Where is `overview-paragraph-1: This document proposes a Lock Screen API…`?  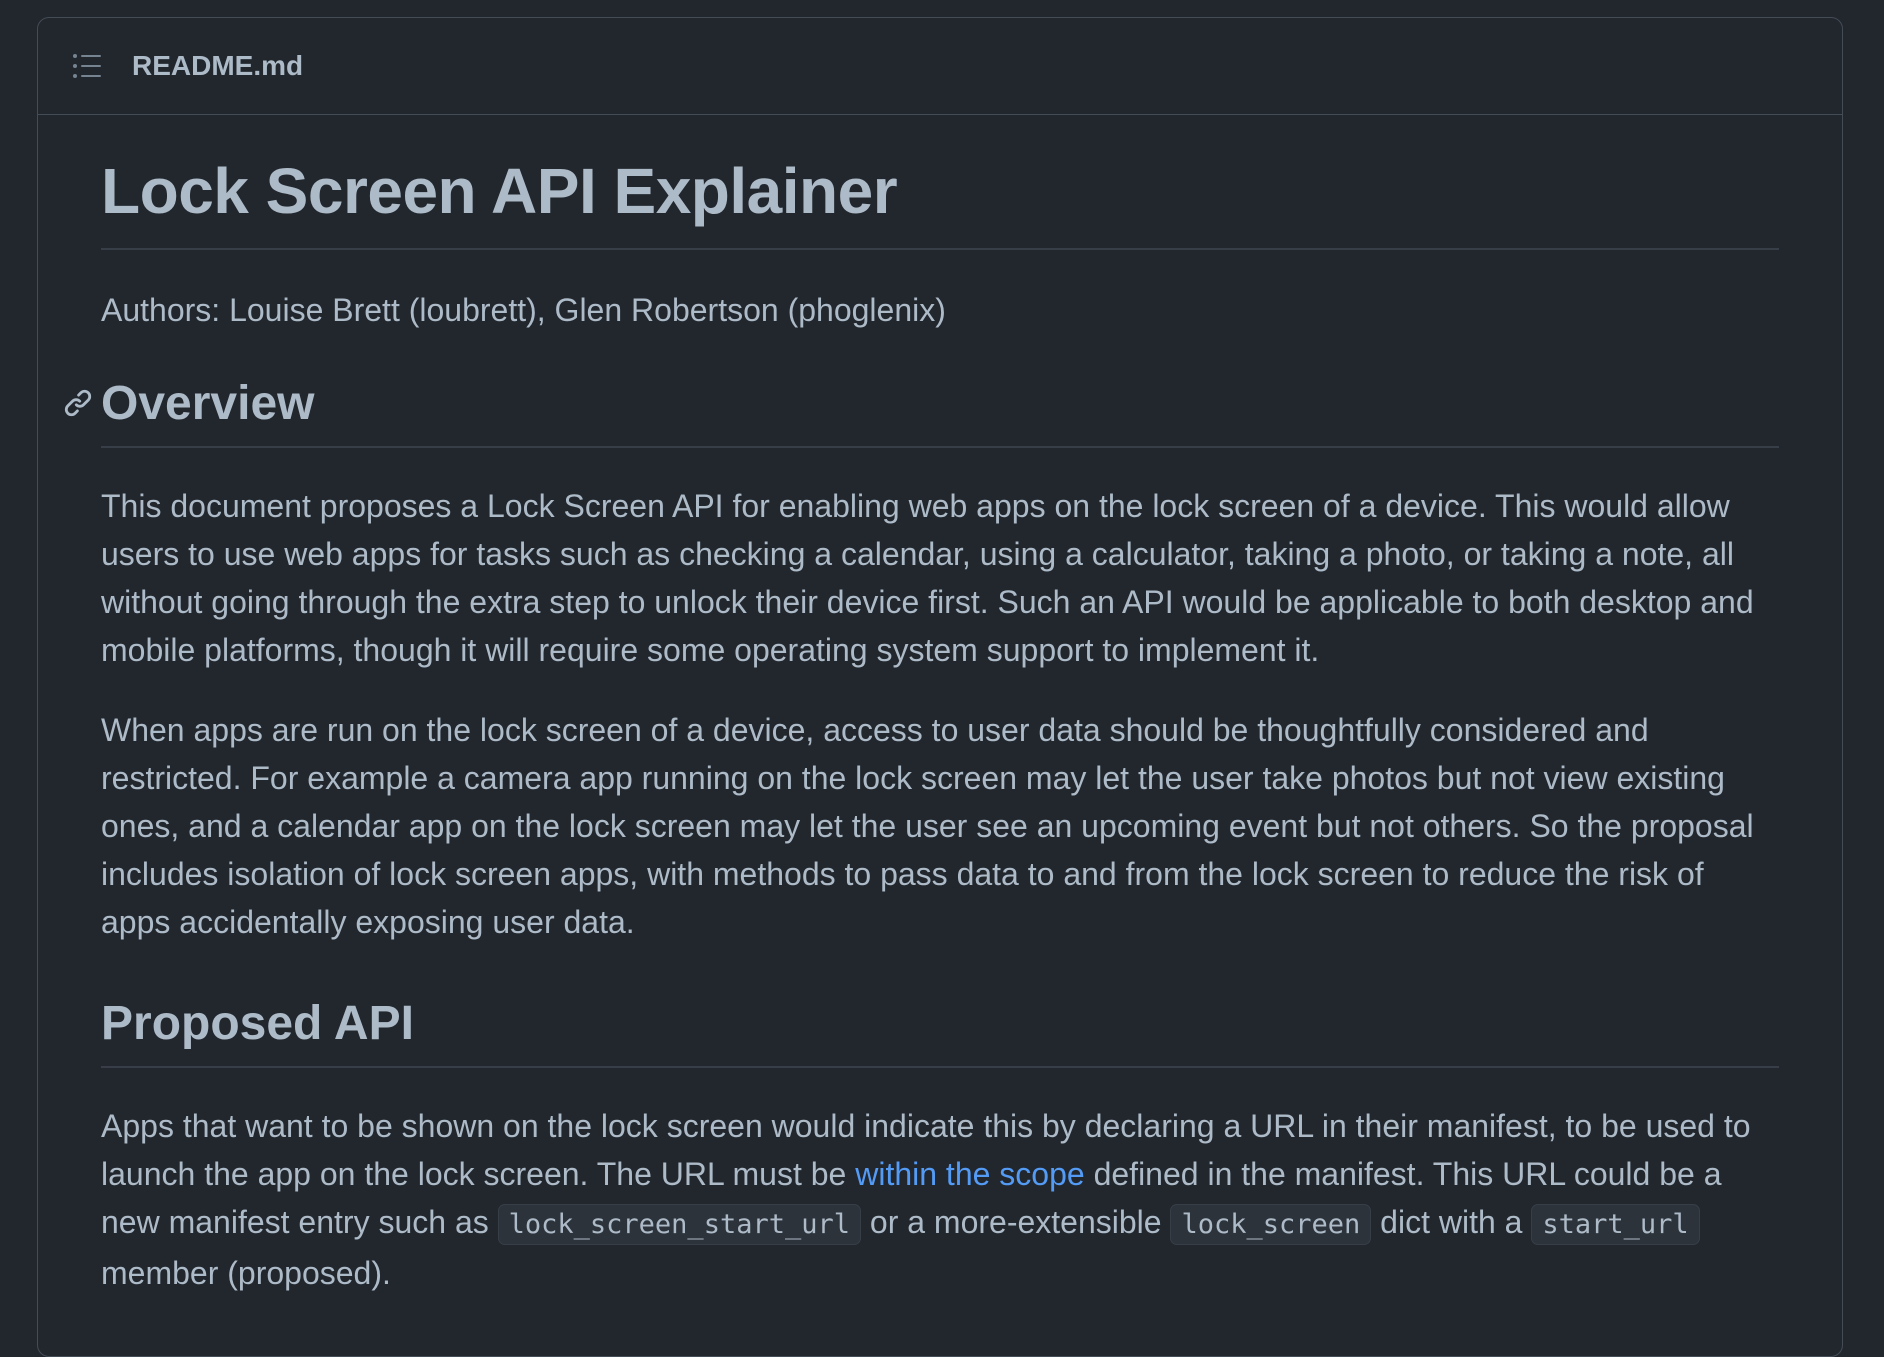
overview-paragraph-1: This document proposes a Lock Screen API… is located at coordinates (927, 577).